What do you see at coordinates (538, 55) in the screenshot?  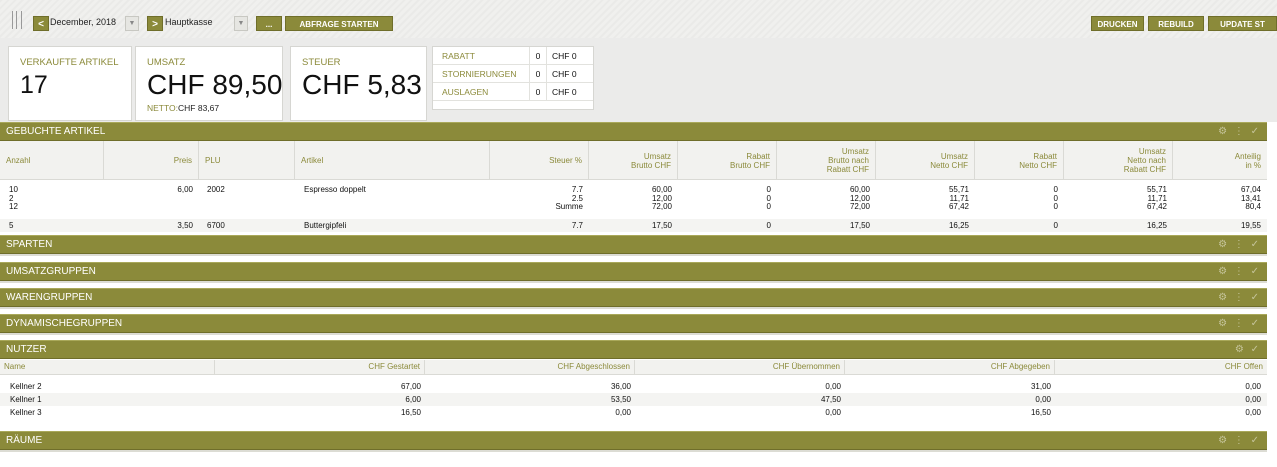 I see `mini-row-count: 0` at bounding box center [538, 55].